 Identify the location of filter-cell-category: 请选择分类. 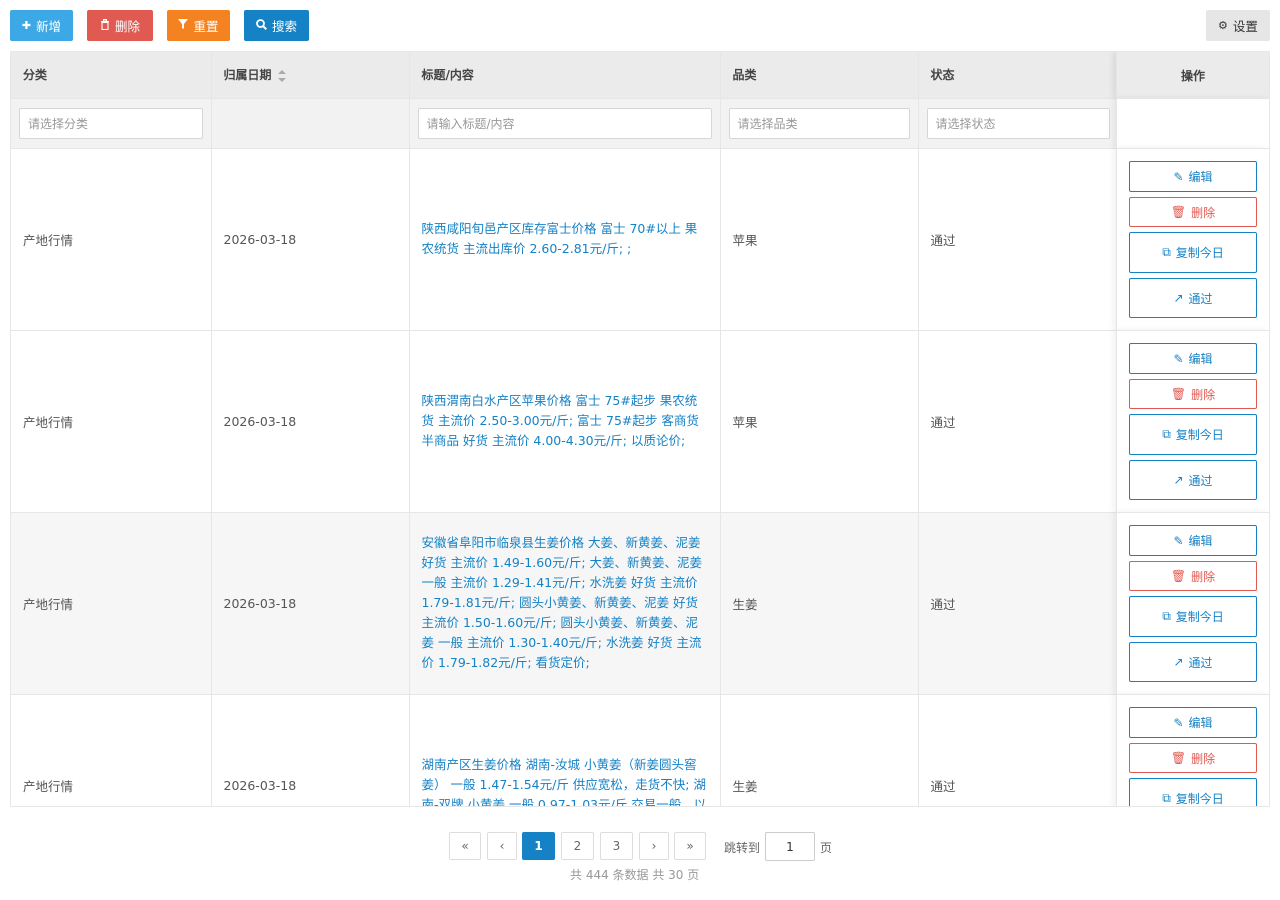
(111, 123).